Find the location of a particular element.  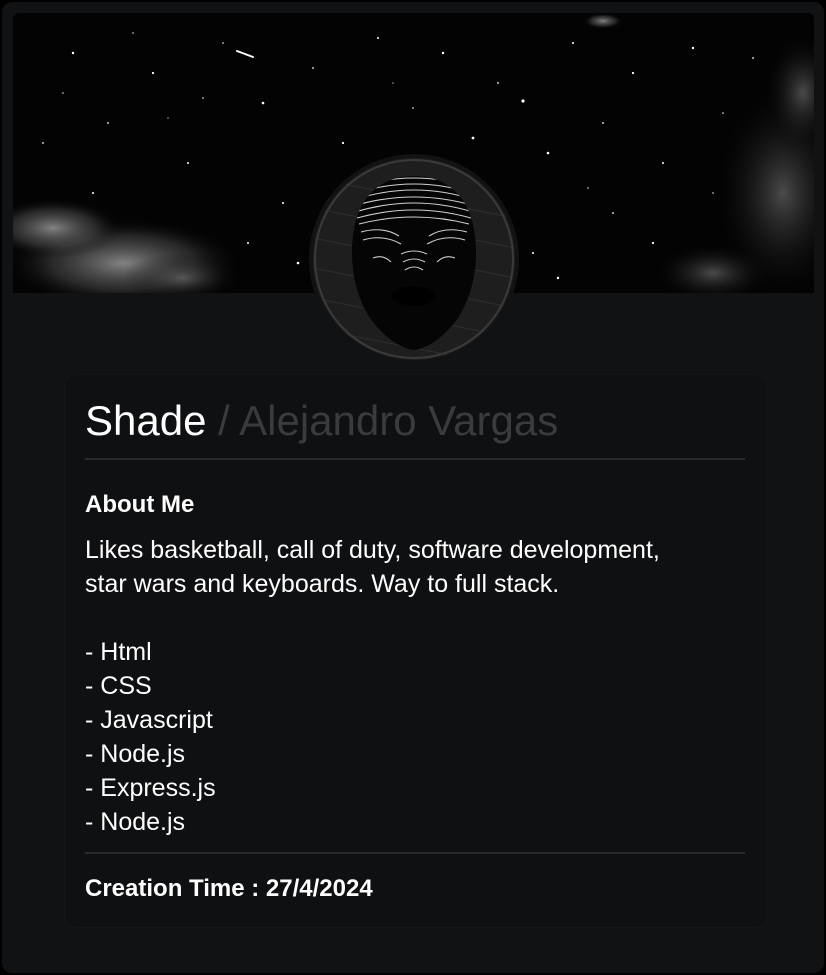

creation-time: Creation Time : 27/4/2024 is located at coordinates (229, 888).